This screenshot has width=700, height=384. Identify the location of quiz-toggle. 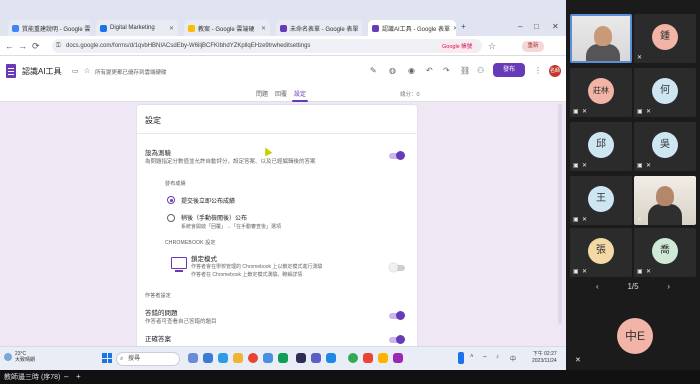
(397, 155).